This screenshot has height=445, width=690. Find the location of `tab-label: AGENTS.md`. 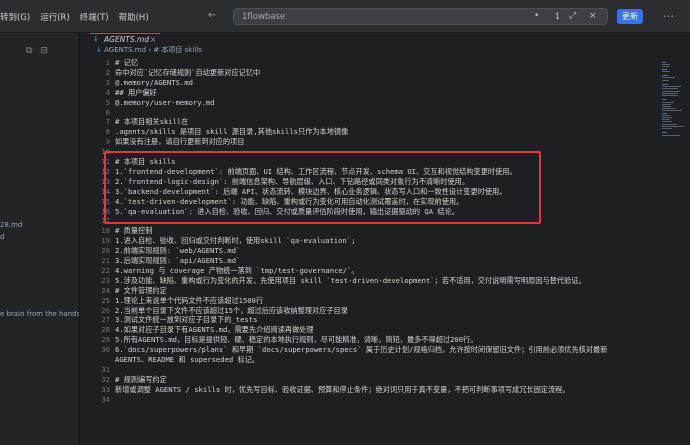

tab-label: AGENTS.md is located at coordinates (127, 39).